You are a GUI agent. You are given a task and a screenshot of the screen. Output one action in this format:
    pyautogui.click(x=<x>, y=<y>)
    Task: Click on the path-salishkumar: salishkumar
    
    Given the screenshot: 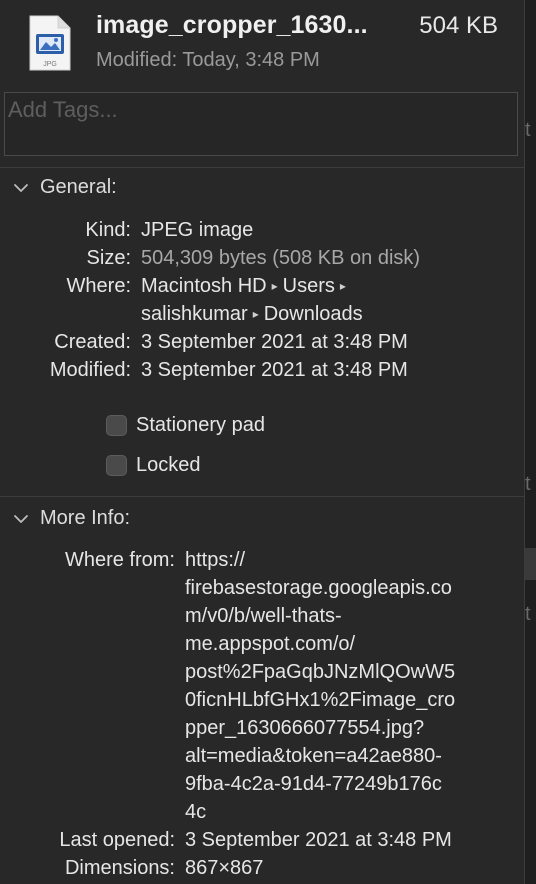 What is the action you would take?
    pyautogui.click(x=194, y=314)
    